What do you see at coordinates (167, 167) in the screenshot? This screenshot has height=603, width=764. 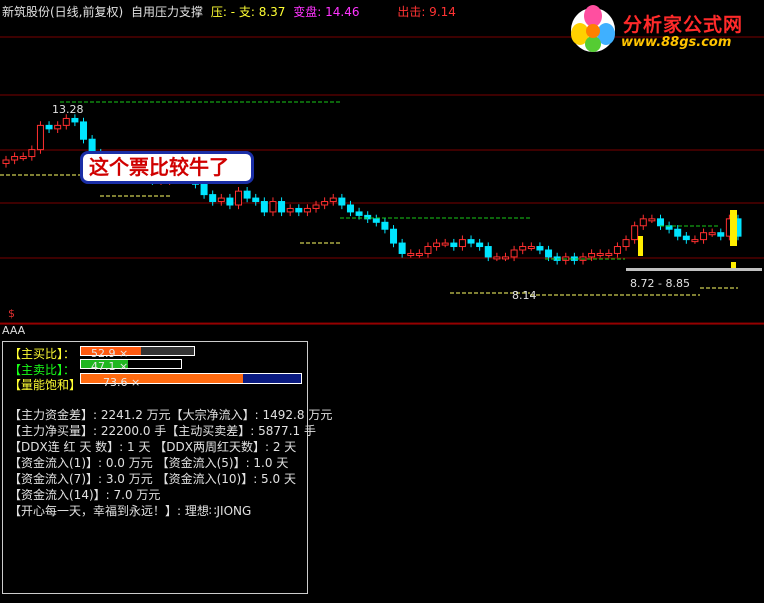 I see `annotation-callout: 这个票比较牛了` at bounding box center [167, 167].